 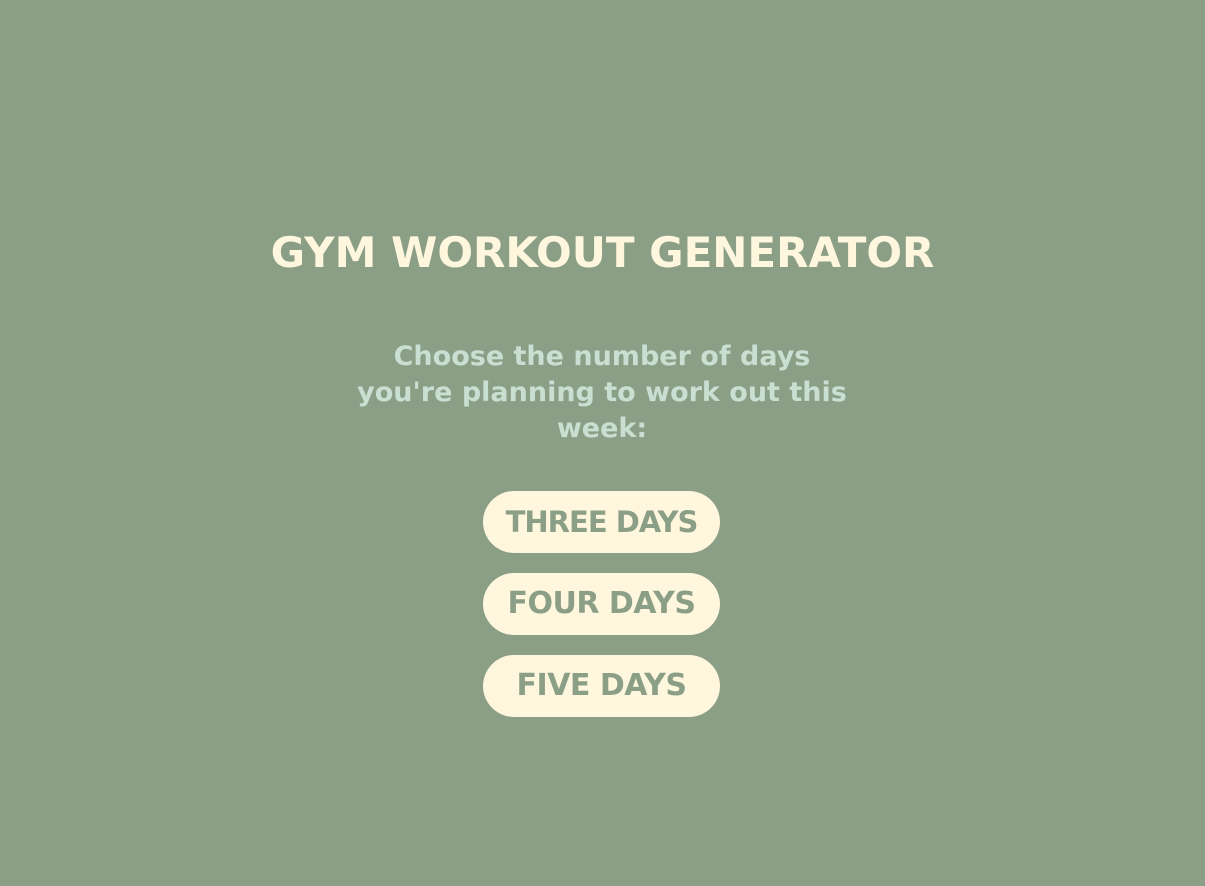 I want to click on five-days-button: FIVE DAYS, so click(x=601, y=686).